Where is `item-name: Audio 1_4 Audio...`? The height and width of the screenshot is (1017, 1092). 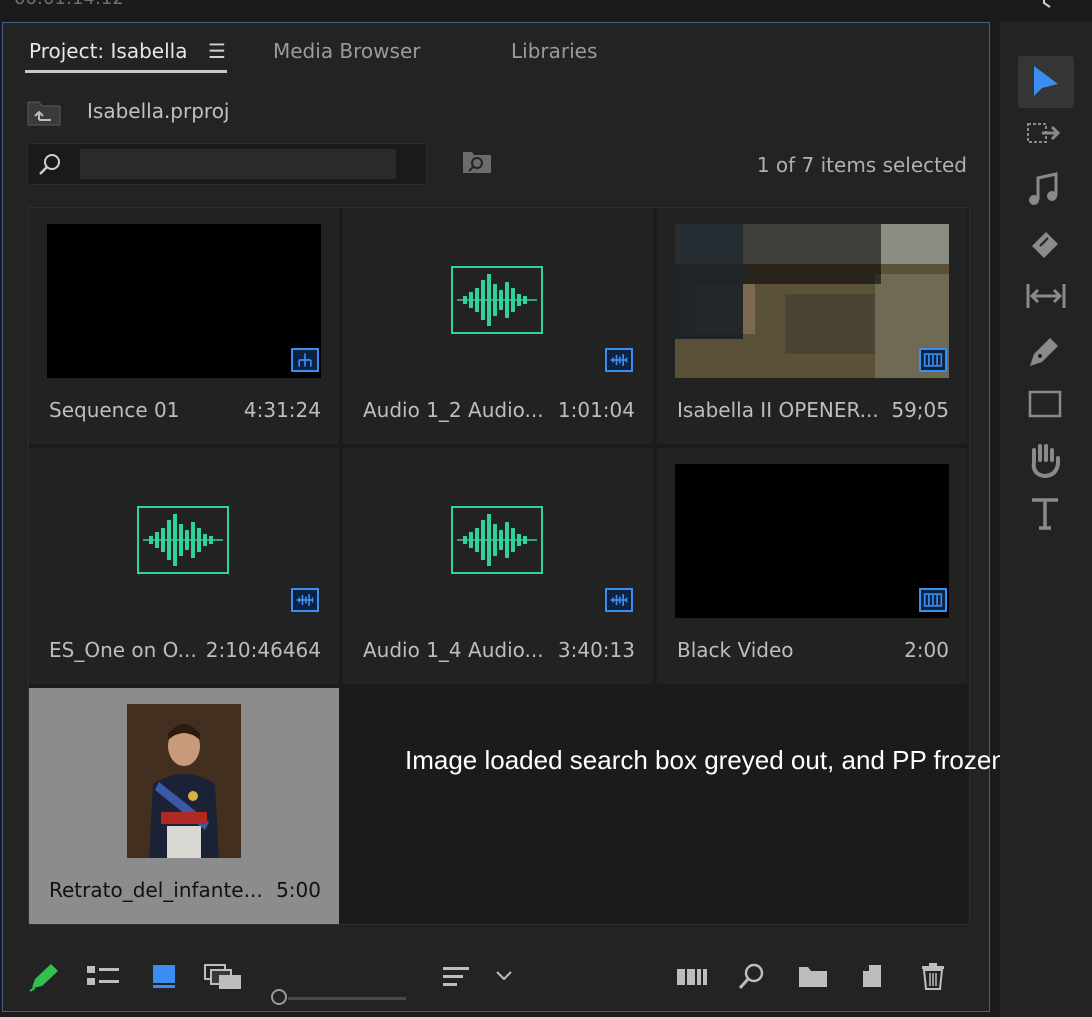 item-name: Audio 1_4 Audio... is located at coordinates (453, 650).